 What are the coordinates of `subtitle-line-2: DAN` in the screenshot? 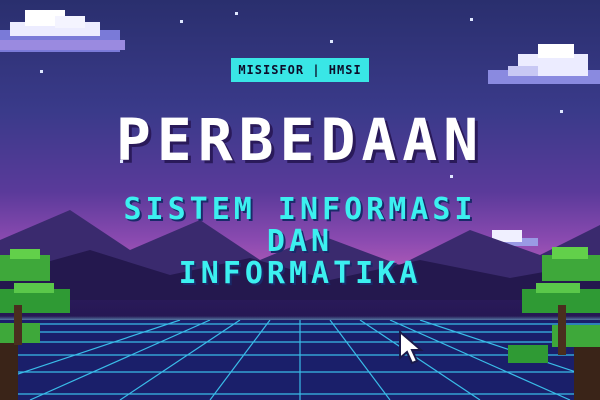 It's located at (300, 241).